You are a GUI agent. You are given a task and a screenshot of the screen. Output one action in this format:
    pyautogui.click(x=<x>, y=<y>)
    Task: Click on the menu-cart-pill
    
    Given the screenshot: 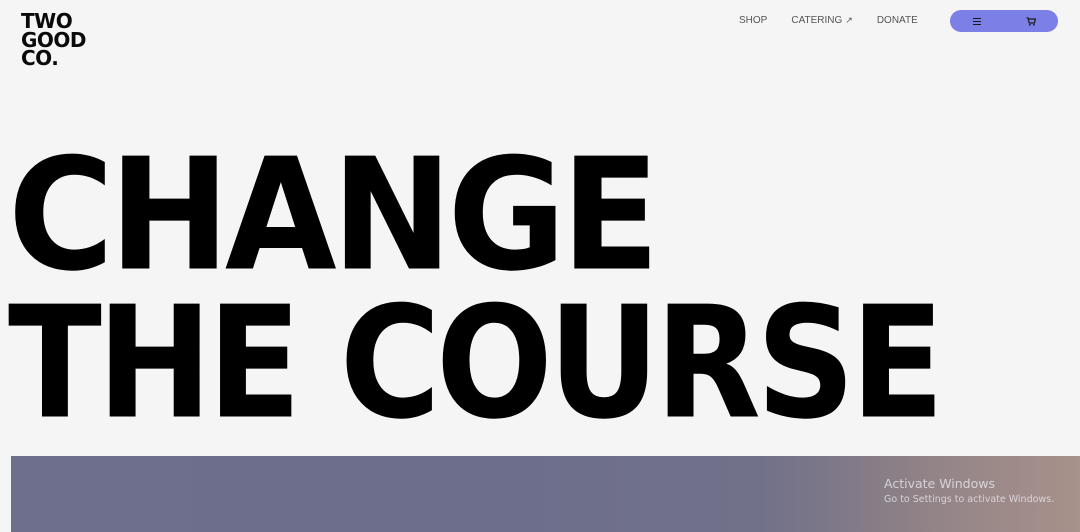 What is the action you would take?
    pyautogui.click(x=1004, y=21)
    